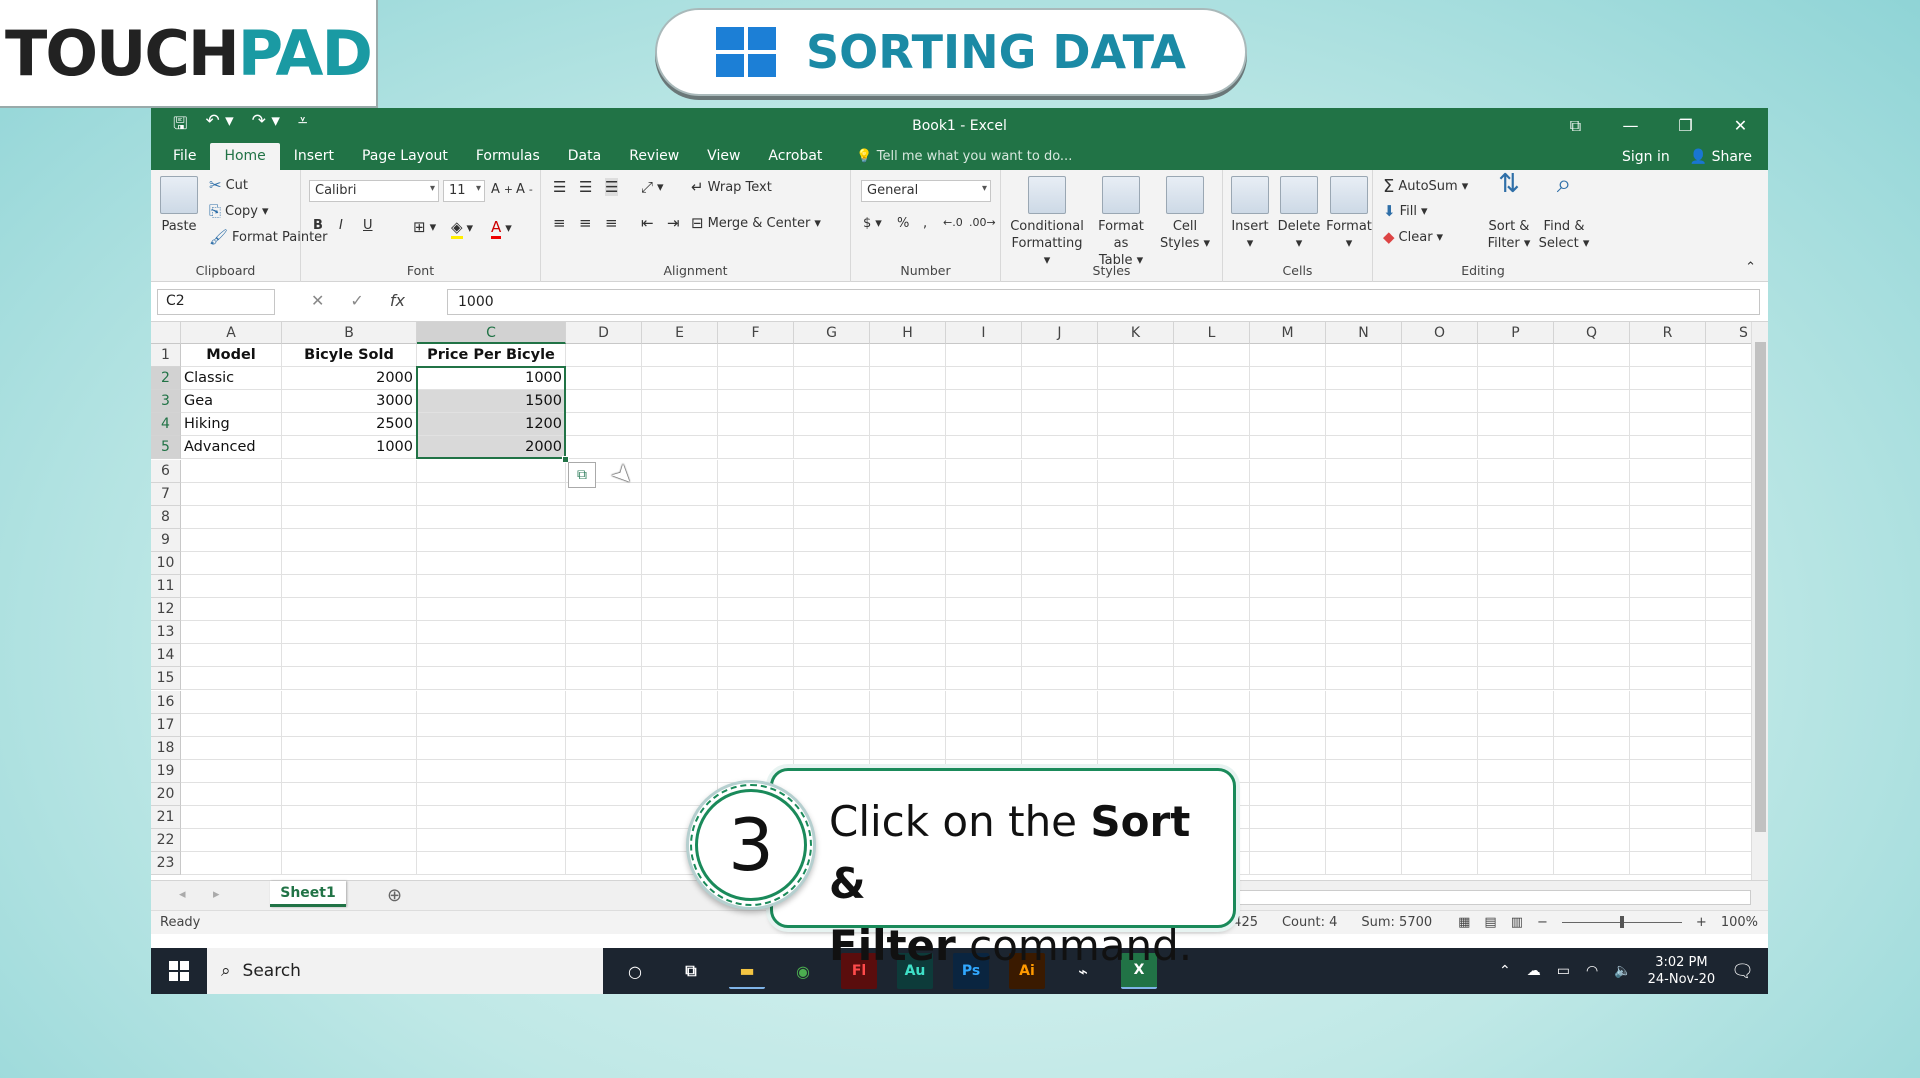 The height and width of the screenshot is (1078, 1920). Describe the element at coordinates (491, 748) in the screenshot. I see `cell-c18` at that location.